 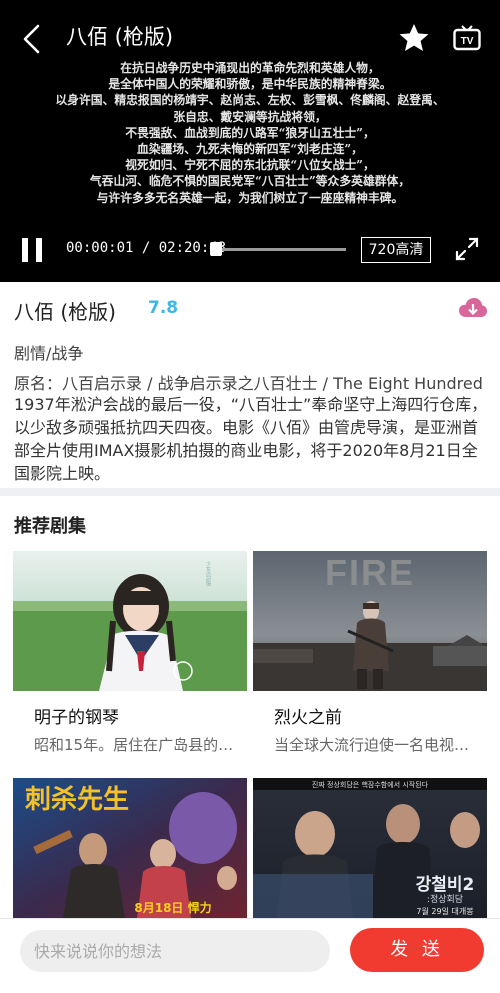 I want to click on genre-label: 剧情/战争, so click(x=49, y=353).